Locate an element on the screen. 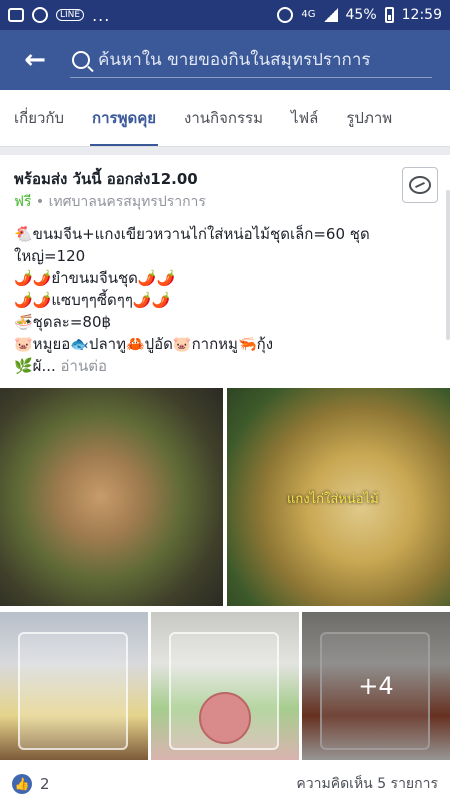  message-seller-button is located at coordinates (420, 185).